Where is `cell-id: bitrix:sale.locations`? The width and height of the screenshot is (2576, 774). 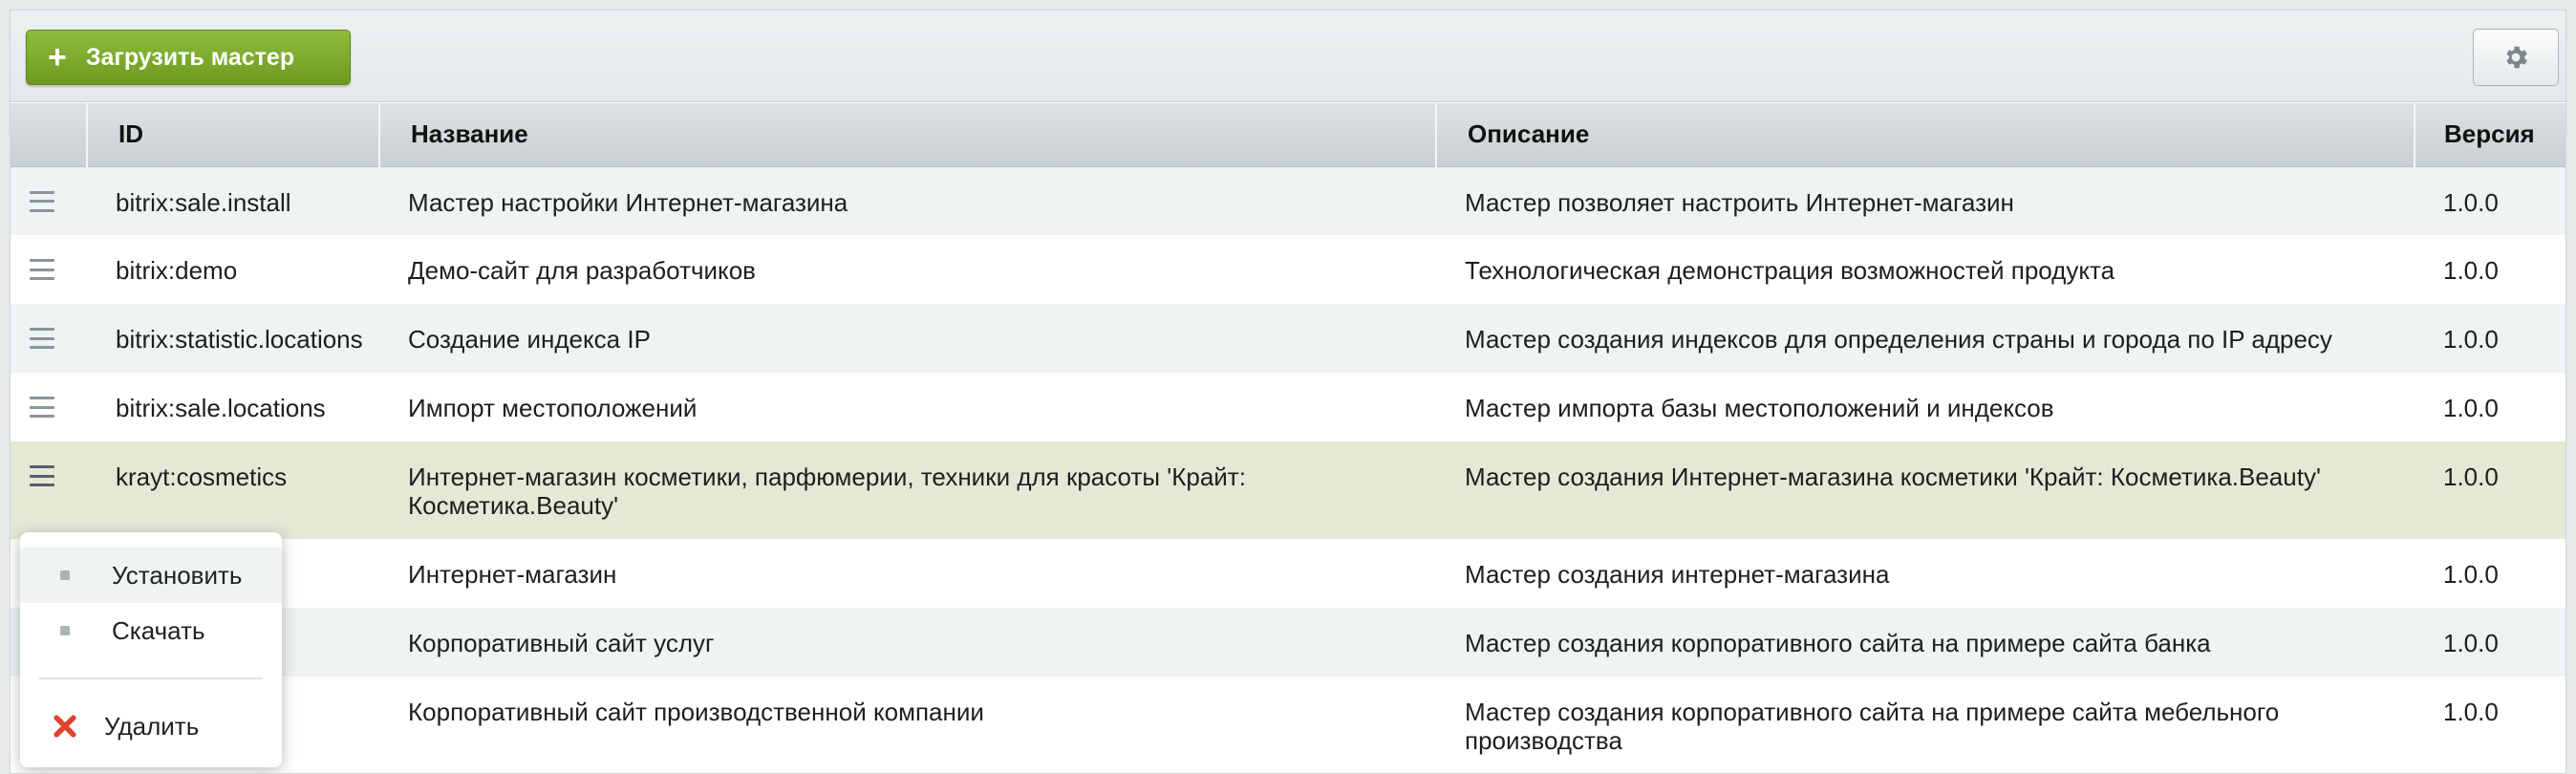
cell-id: bitrix:sale.locations is located at coordinates (221, 408).